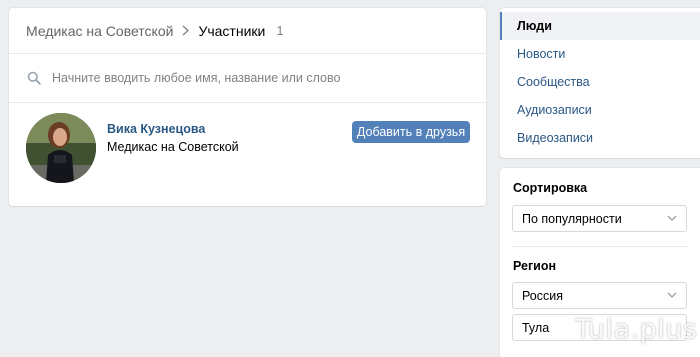  I want to click on sort-title: Сортировка, so click(550, 188).